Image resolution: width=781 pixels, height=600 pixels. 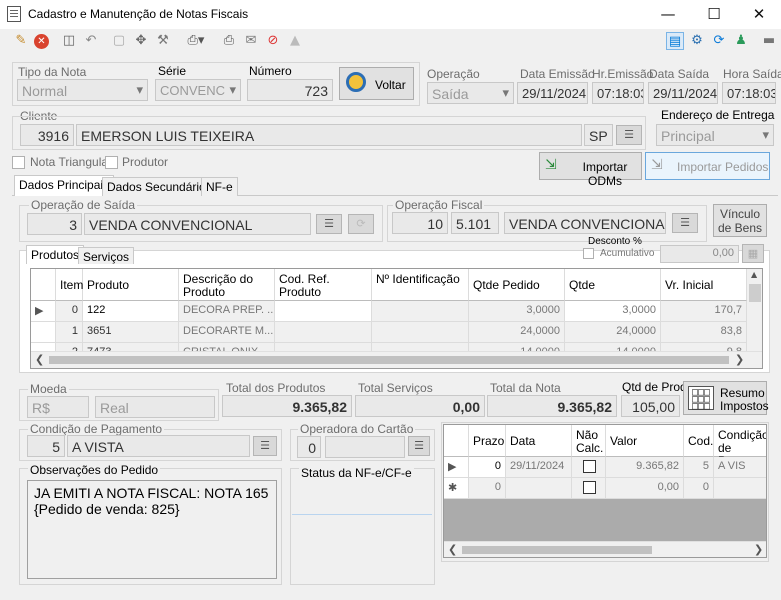 What do you see at coordinates (131, 332) in the screenshot?
I see `table-cell: 3651` at bounding box center [131, 332].